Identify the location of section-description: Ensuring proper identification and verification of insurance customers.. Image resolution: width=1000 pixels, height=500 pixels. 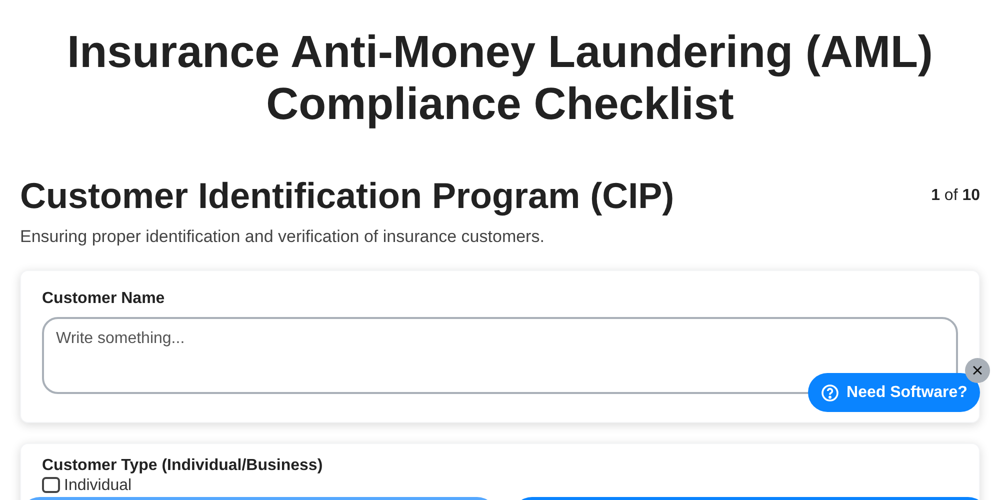
(282, 237).